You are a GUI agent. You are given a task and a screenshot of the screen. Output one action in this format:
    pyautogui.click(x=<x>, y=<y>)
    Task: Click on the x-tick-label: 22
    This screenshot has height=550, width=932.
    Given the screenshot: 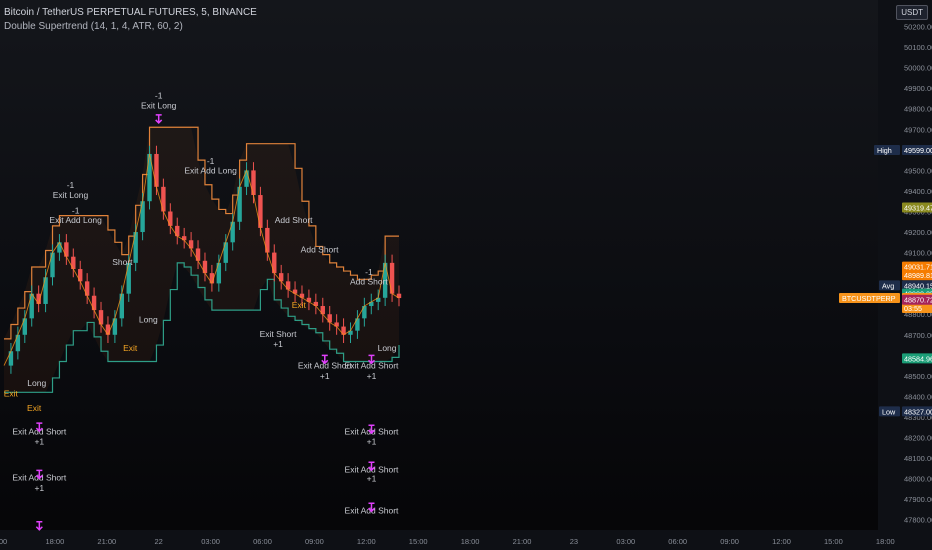 What is the action you would take?
    pyautogui.click(x=159, y=541)
    